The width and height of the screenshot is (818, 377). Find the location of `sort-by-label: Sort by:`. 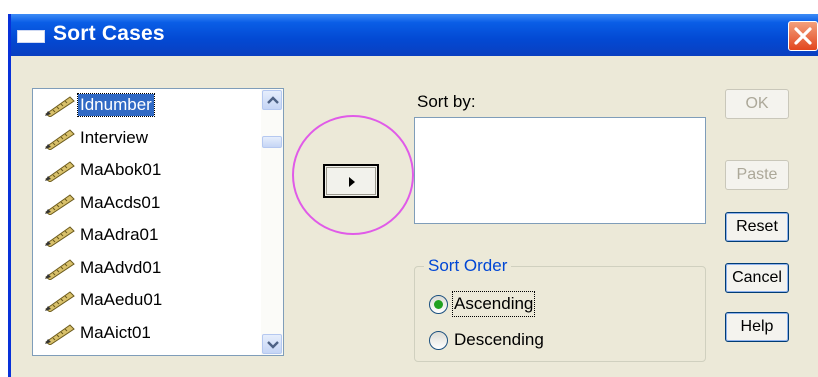

sort-by-label: Sort by: is located at coordinates (446, 101).